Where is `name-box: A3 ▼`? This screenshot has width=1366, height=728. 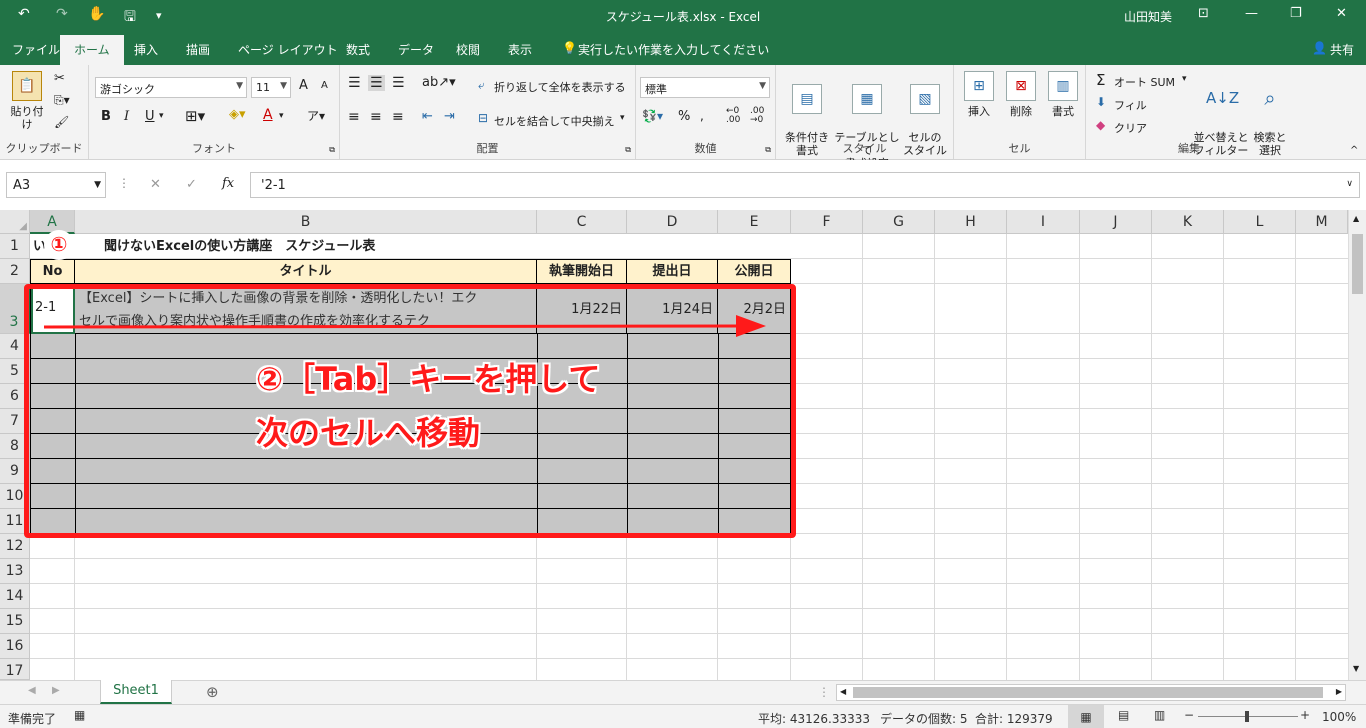
name-box: A3 ▼ is located at coordinates (56, 185).